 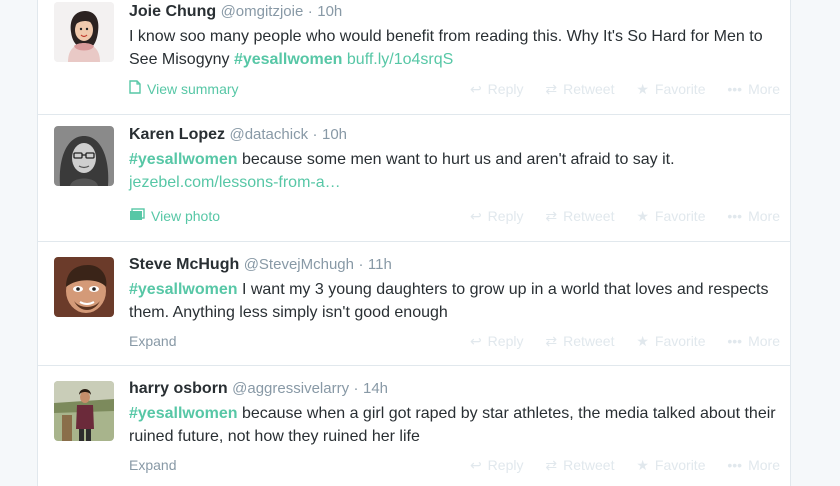 I want to click on view-summary-label: View summary, so click(x=193, y=89).